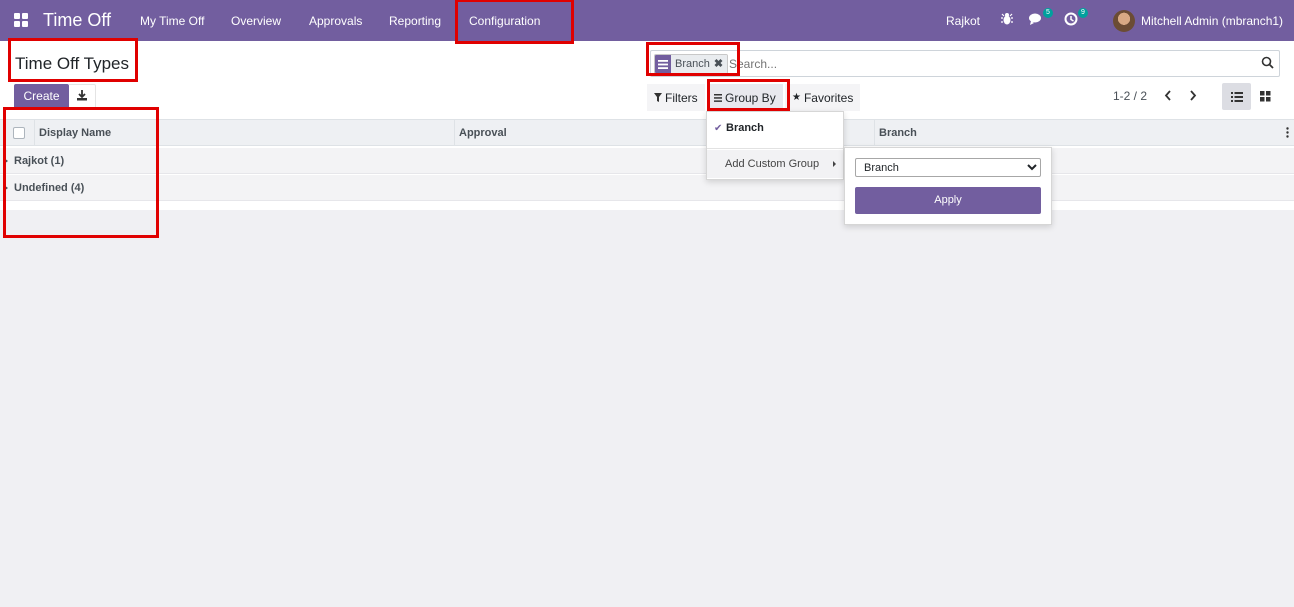 The width and height of the screenshot is (1294, 607). What do you see at coordinates (647, 188) in the screenshot?
I see `group-row: Undefined (4)` at bounding box center [647, 188].